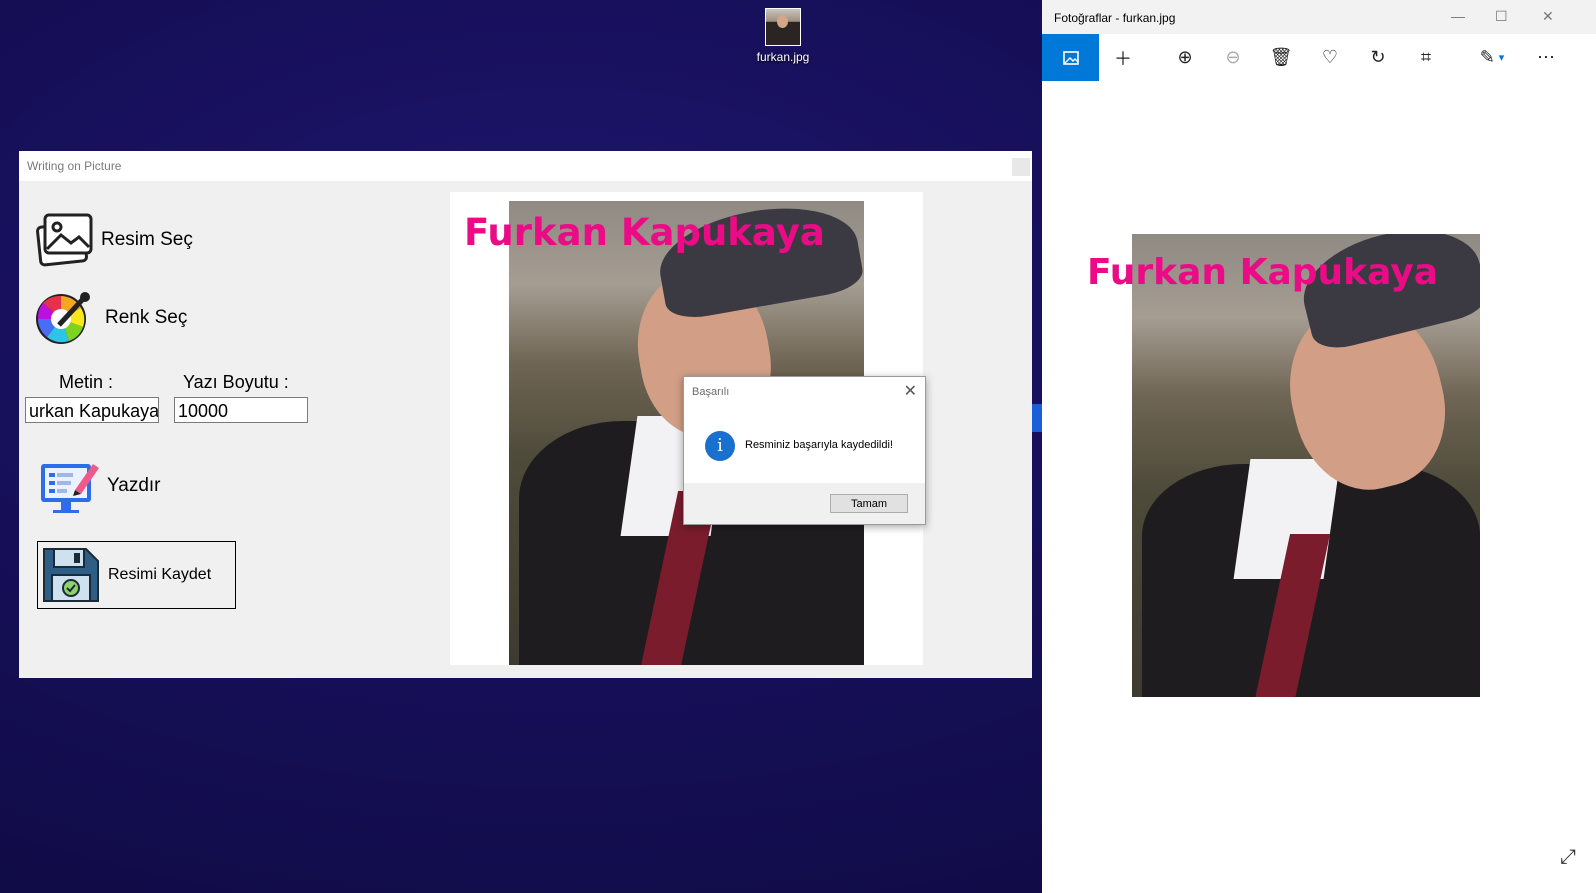  What do you see at coordinates (236, 382) in the screenshot?
I see `font-size-label: Yazı Boyutu :` at bounding box center [236, 382].